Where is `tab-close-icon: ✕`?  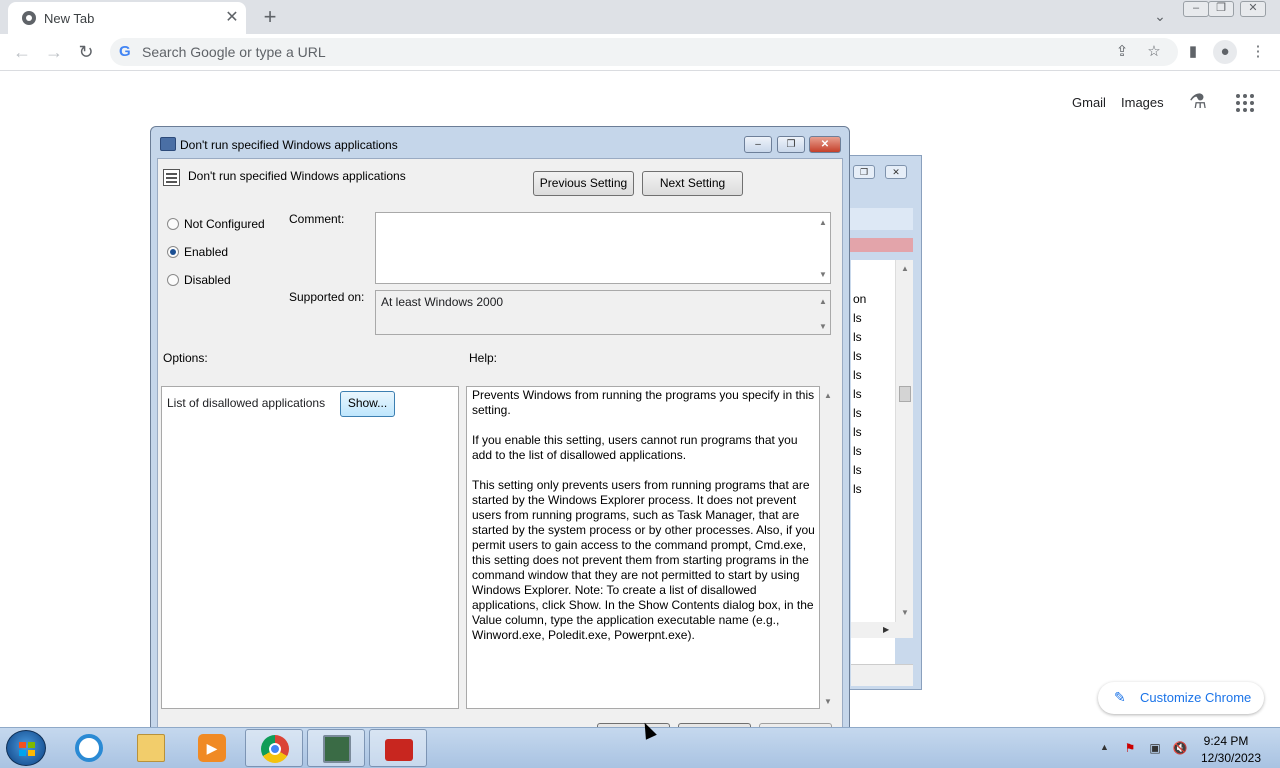
tab-close-icon: ✕ is located at coordinates (232, 18).